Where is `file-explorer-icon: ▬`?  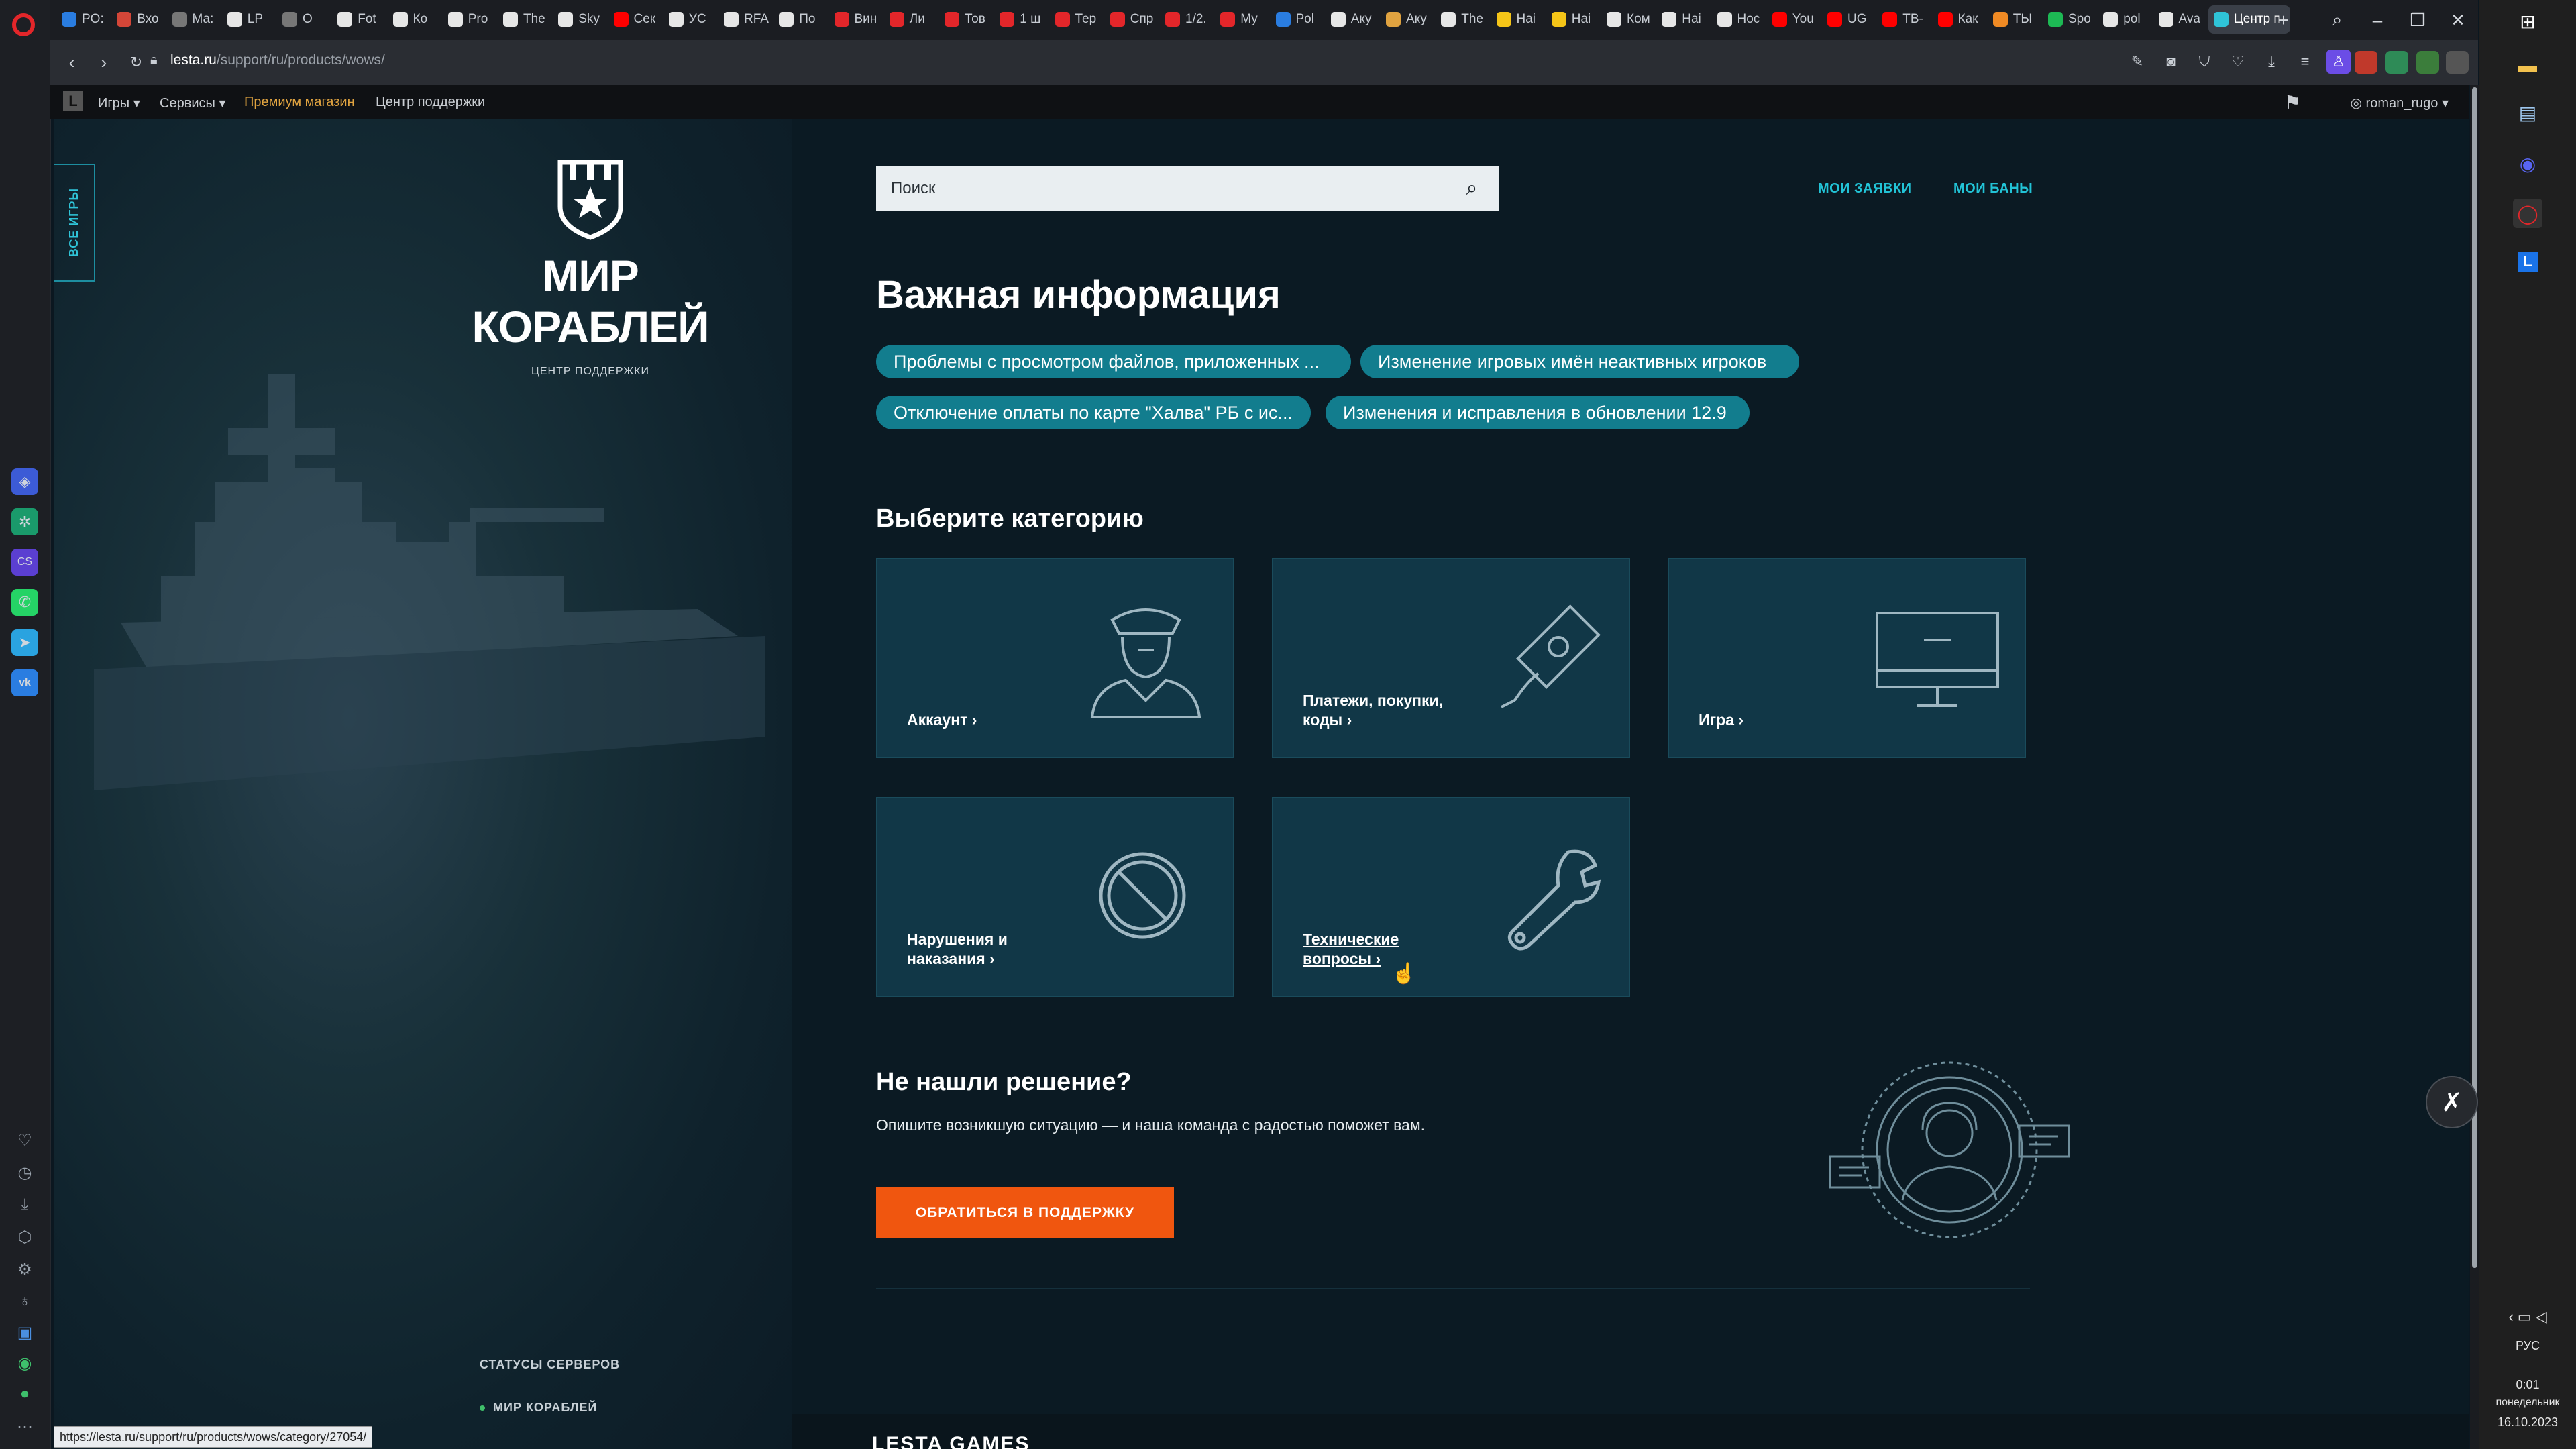 file-explorer-icon: ▬ is located at coordinates (2527, 65).